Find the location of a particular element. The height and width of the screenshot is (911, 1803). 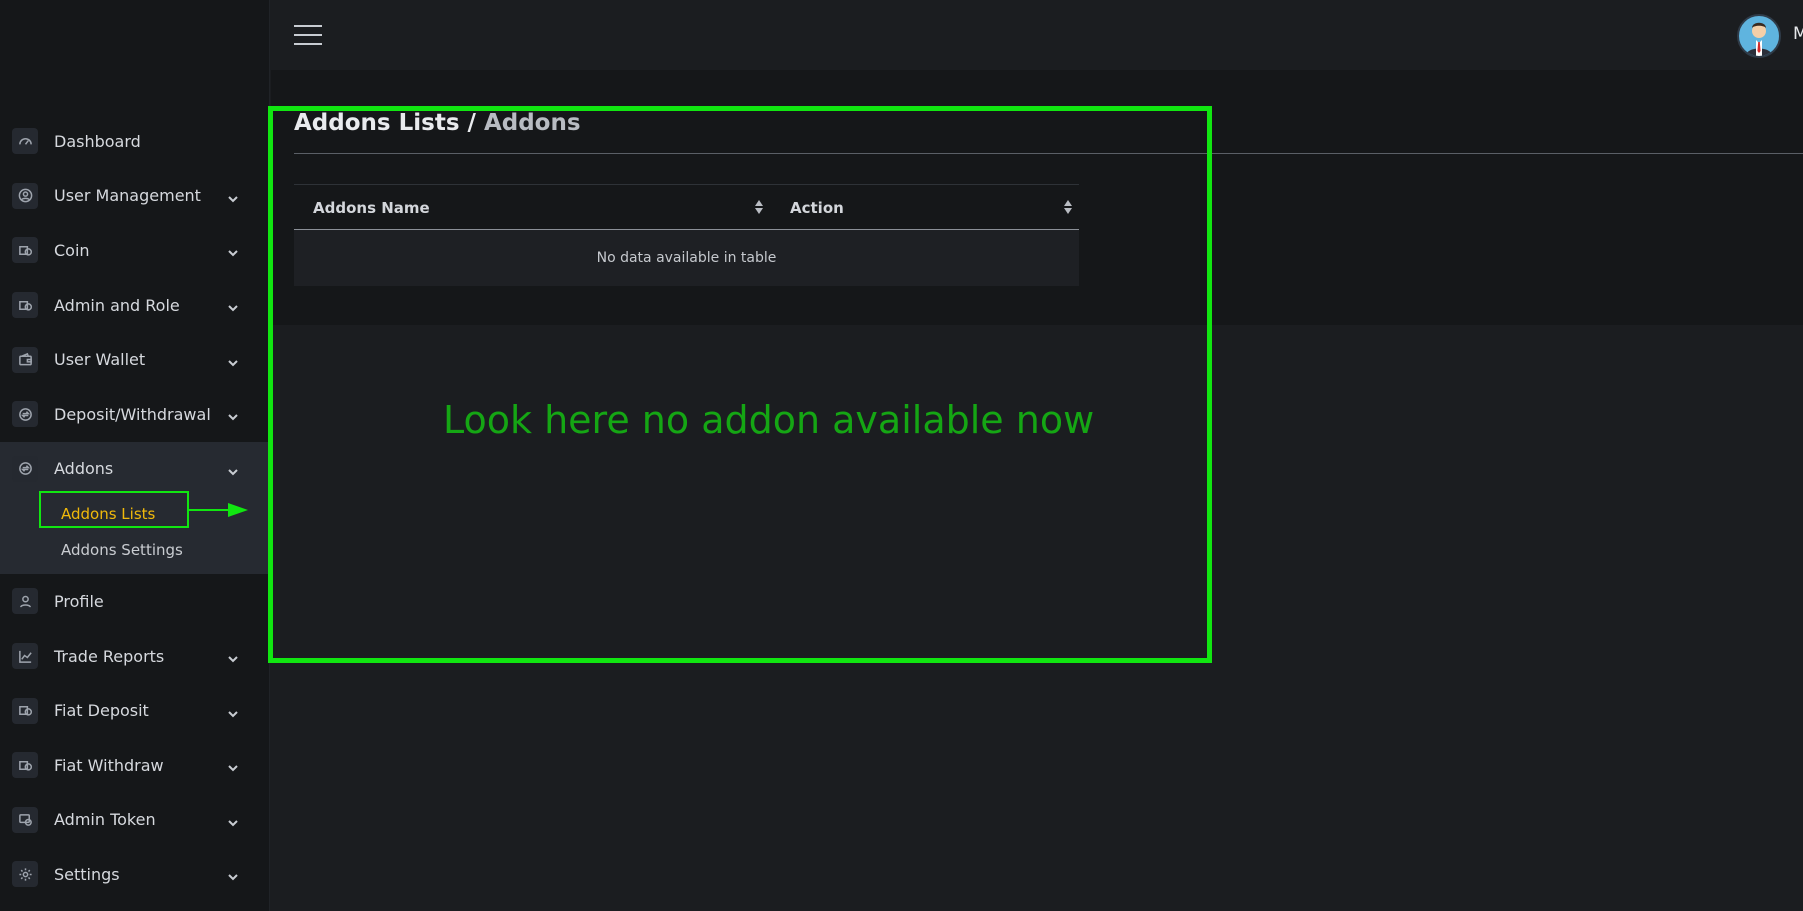

sidebar-item-fiat-withdraw: Fiat Withdraw is located at coordinates (135, 765).